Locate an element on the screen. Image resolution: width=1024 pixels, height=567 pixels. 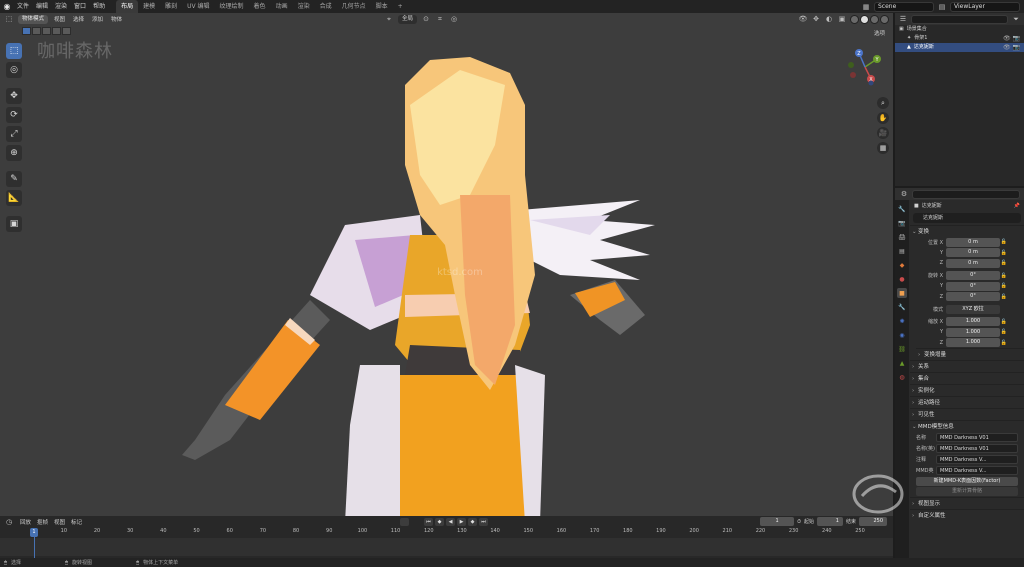
view-layer-tab-icon: ▤ is located at coordinates (902, 251).